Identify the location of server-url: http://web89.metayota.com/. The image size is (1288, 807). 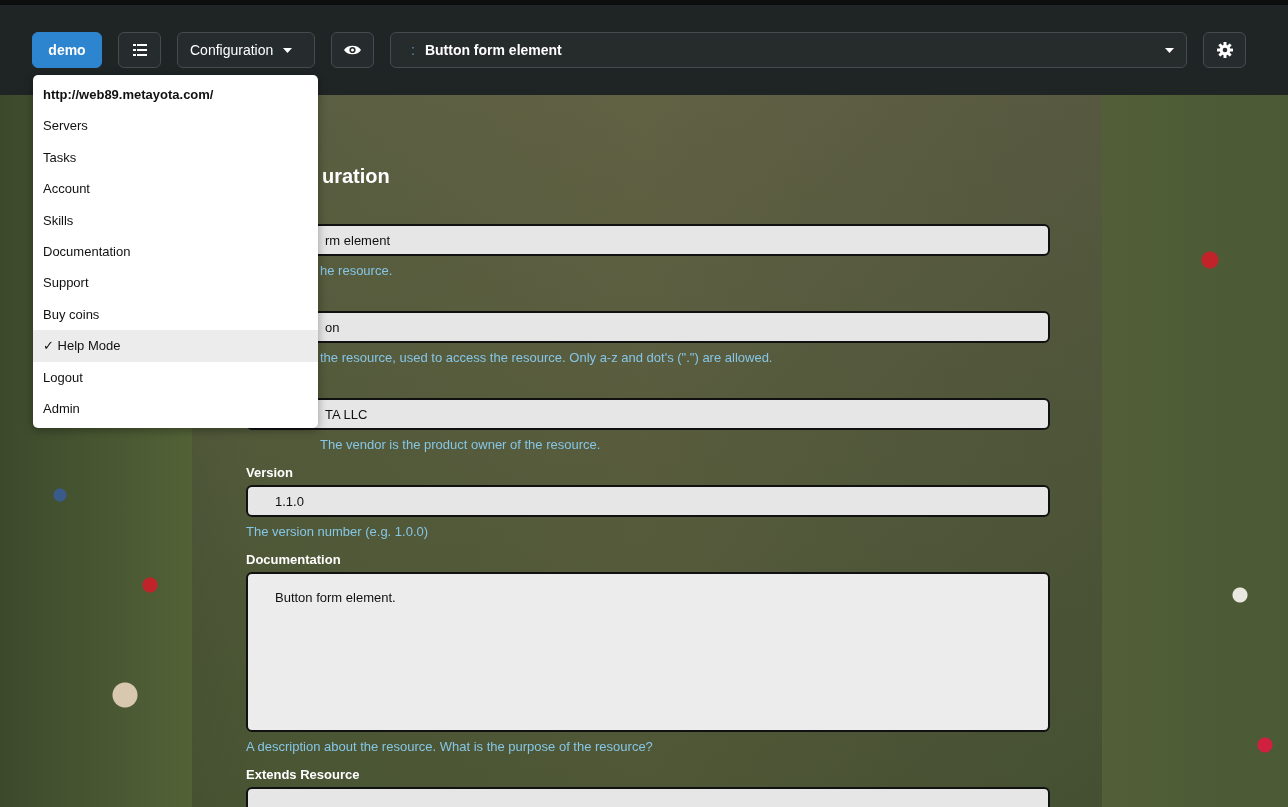
(128, 95).